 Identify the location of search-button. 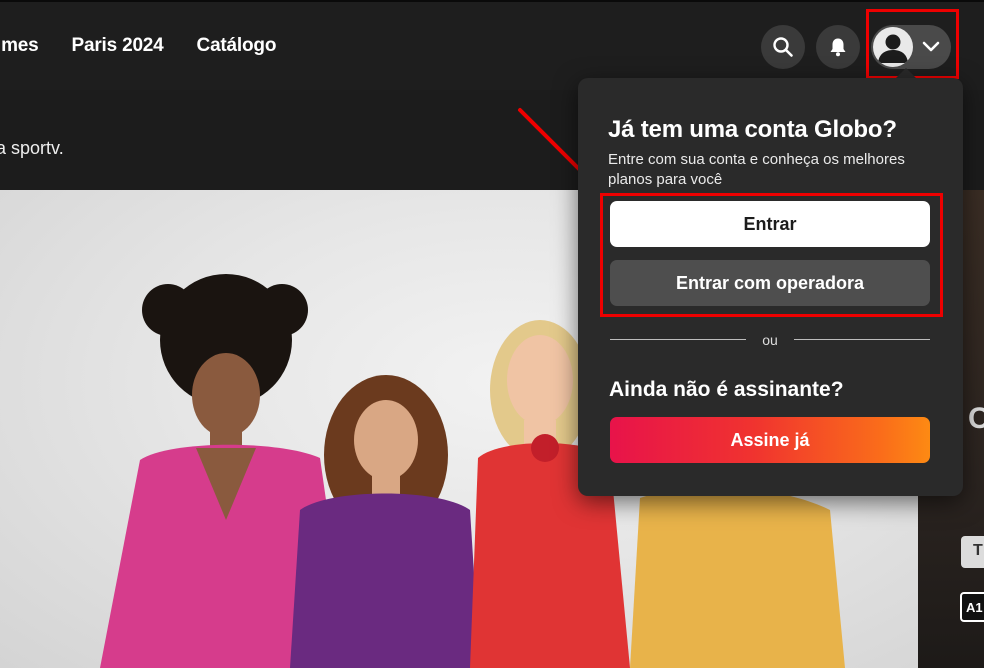
(783, 47).